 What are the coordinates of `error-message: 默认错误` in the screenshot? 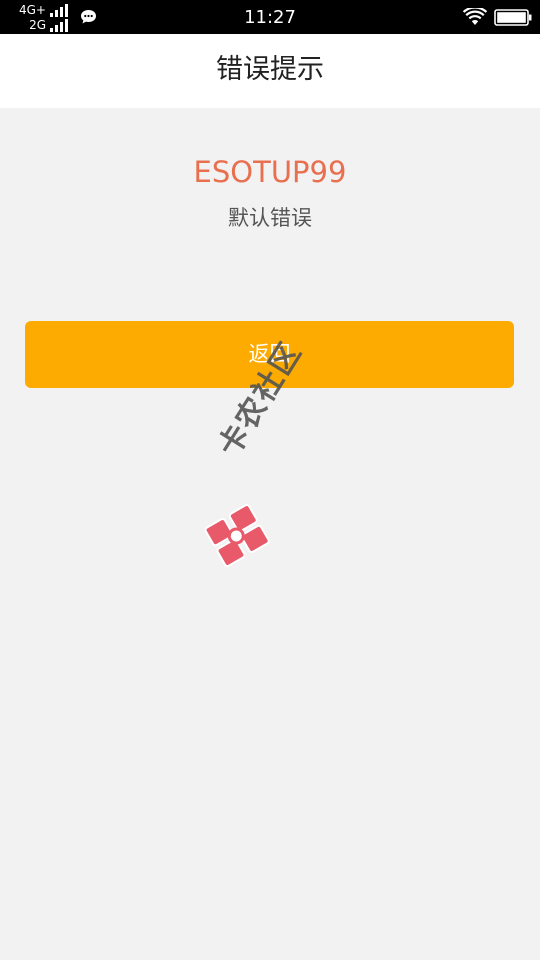 It's located at (270, 218).